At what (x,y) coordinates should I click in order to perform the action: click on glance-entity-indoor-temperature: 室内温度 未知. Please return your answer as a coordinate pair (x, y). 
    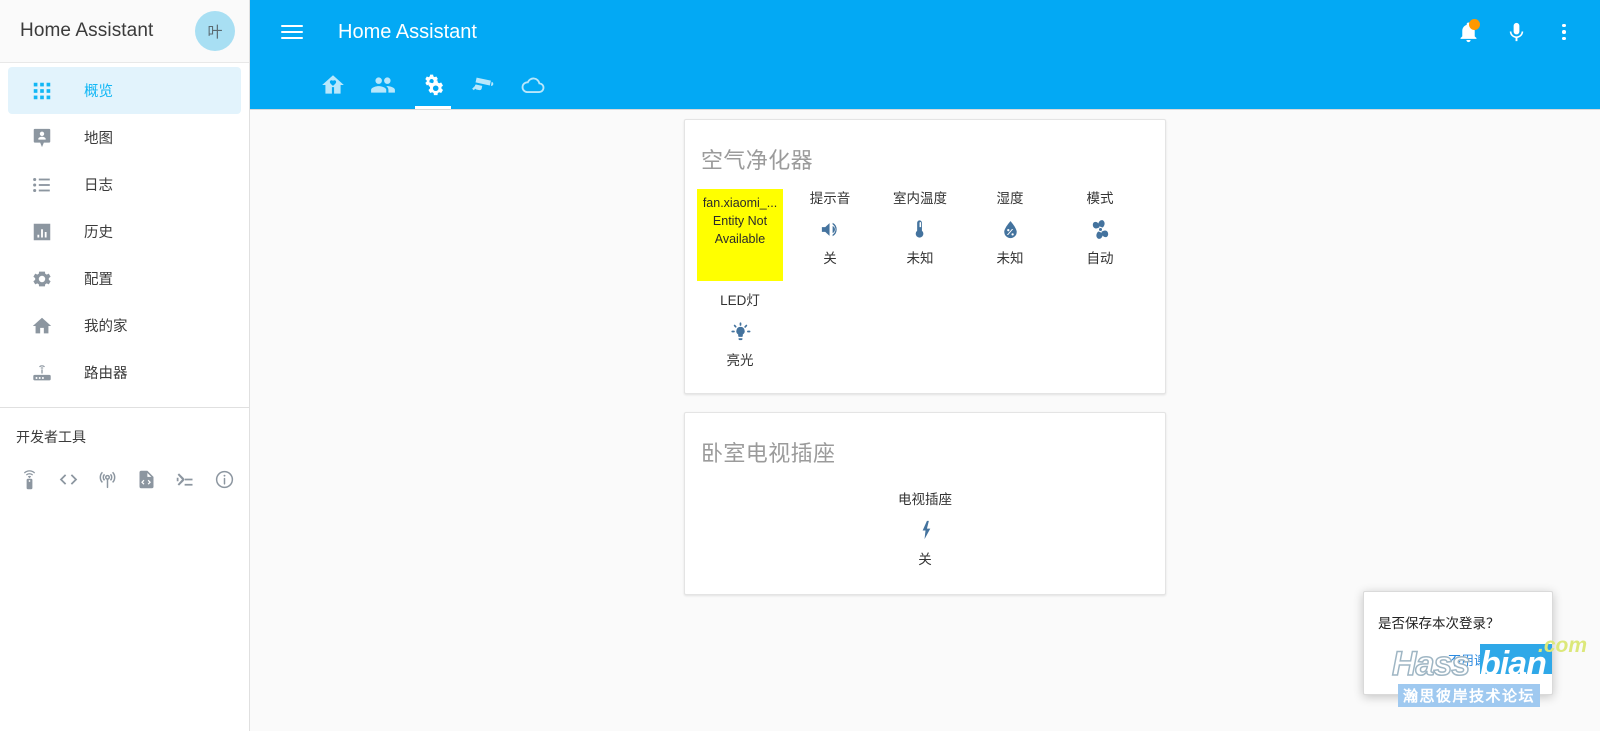
    Looking at the image, I should click on (920, 236).